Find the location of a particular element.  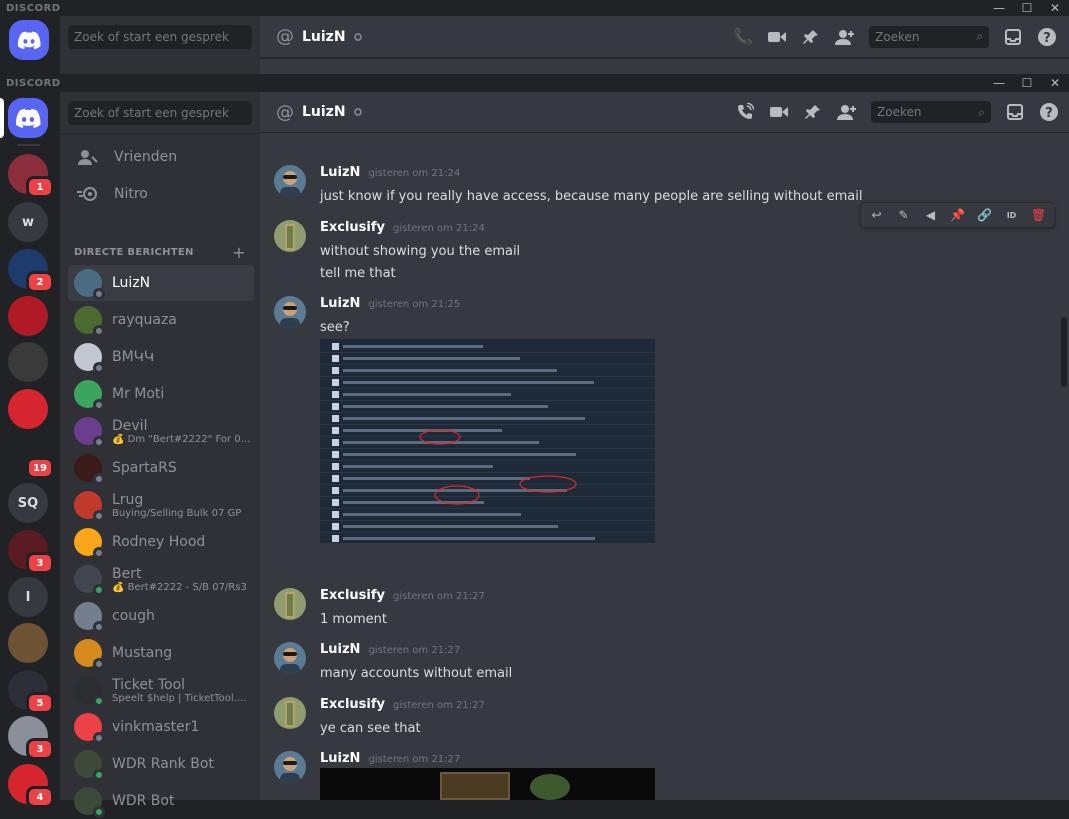

scrollbar is located at coordinates (1064, 352).